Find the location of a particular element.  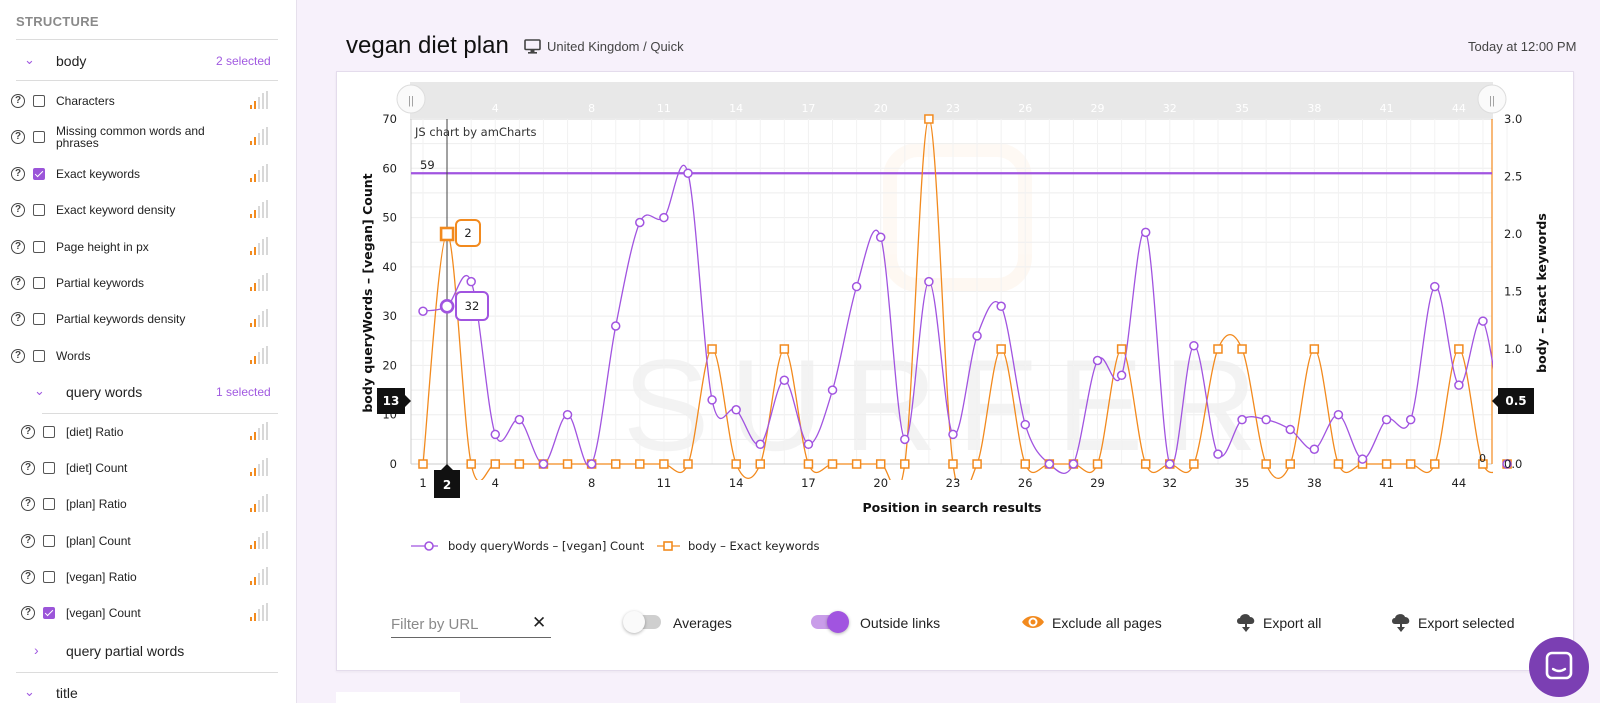

export-selected-button: Export selected is located at coordinates (1466, 623).